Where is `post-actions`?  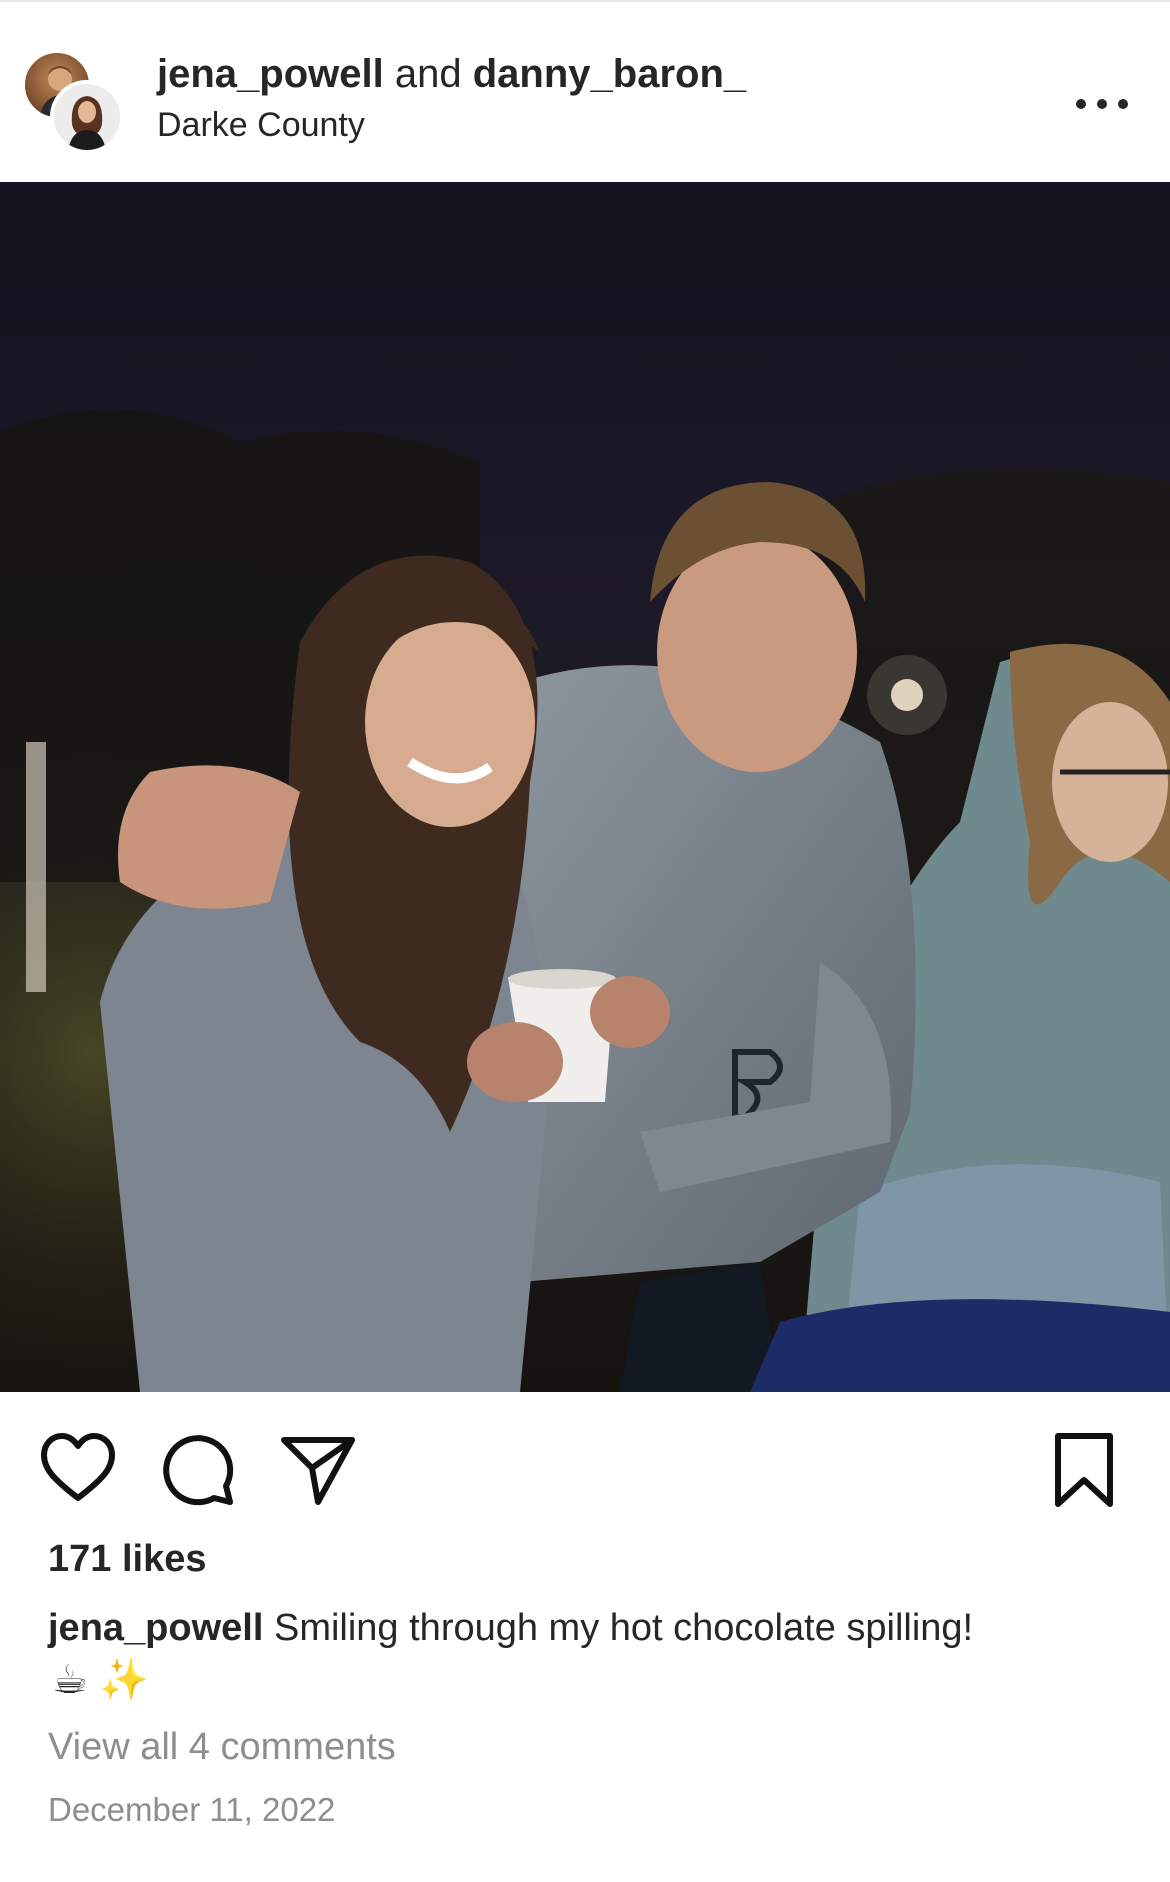 post-actions is located at coordinates (585, 1462).